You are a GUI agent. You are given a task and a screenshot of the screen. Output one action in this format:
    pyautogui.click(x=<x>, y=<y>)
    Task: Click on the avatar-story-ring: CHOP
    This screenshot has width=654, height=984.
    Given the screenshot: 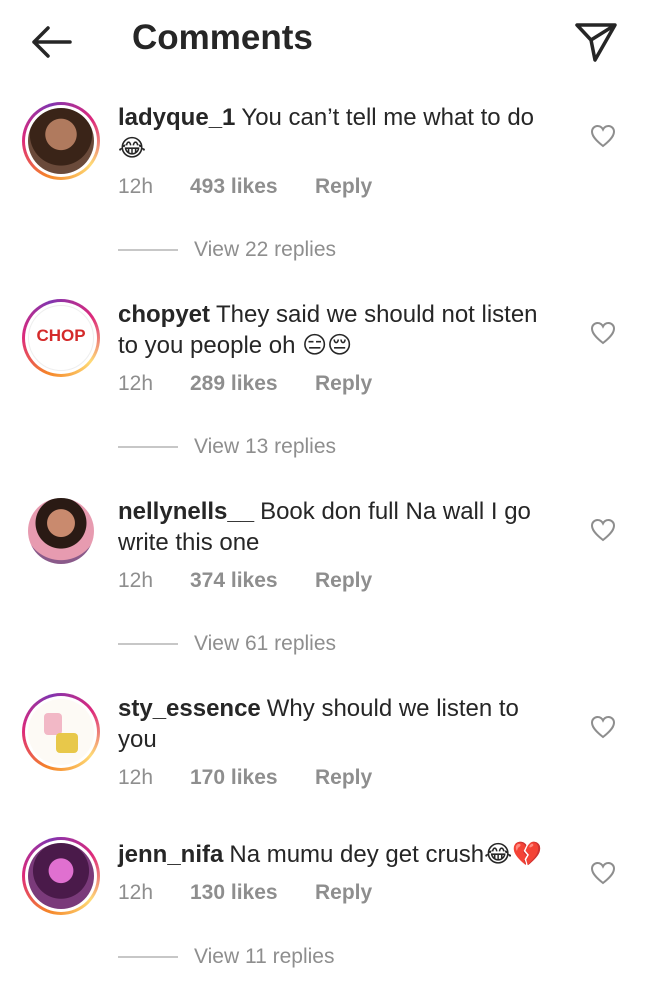 What is the action you would take?
    pyautogui.click(x=61, y=338)
    